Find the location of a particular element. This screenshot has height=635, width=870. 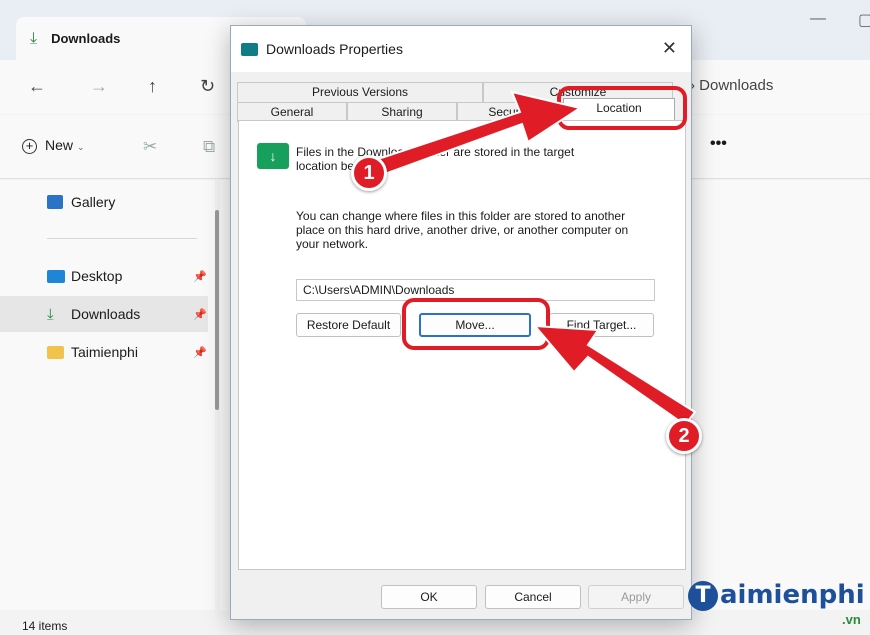

watermark-logo: Taimienphi is located at coordinates (776, 595).